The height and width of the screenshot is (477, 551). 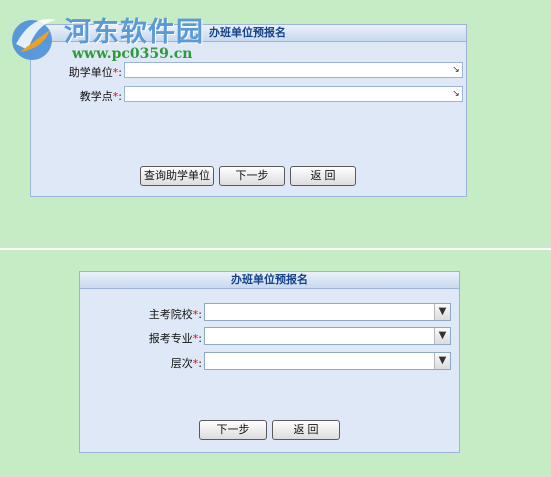 I want to click on form2-level-select: ▼, so click(x=327, y=361).